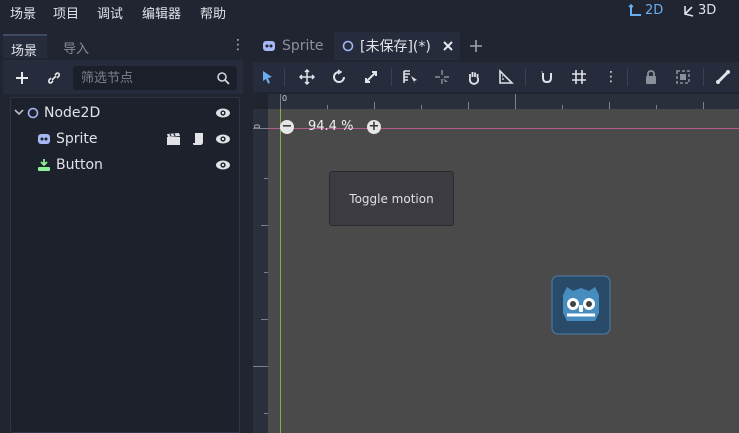 This screenshot has width=739, height=433. What do you see at coordinates (707, 10) in the screenshot?
I see `mode-3d-label: 3D` at bounding box center [707, 10].